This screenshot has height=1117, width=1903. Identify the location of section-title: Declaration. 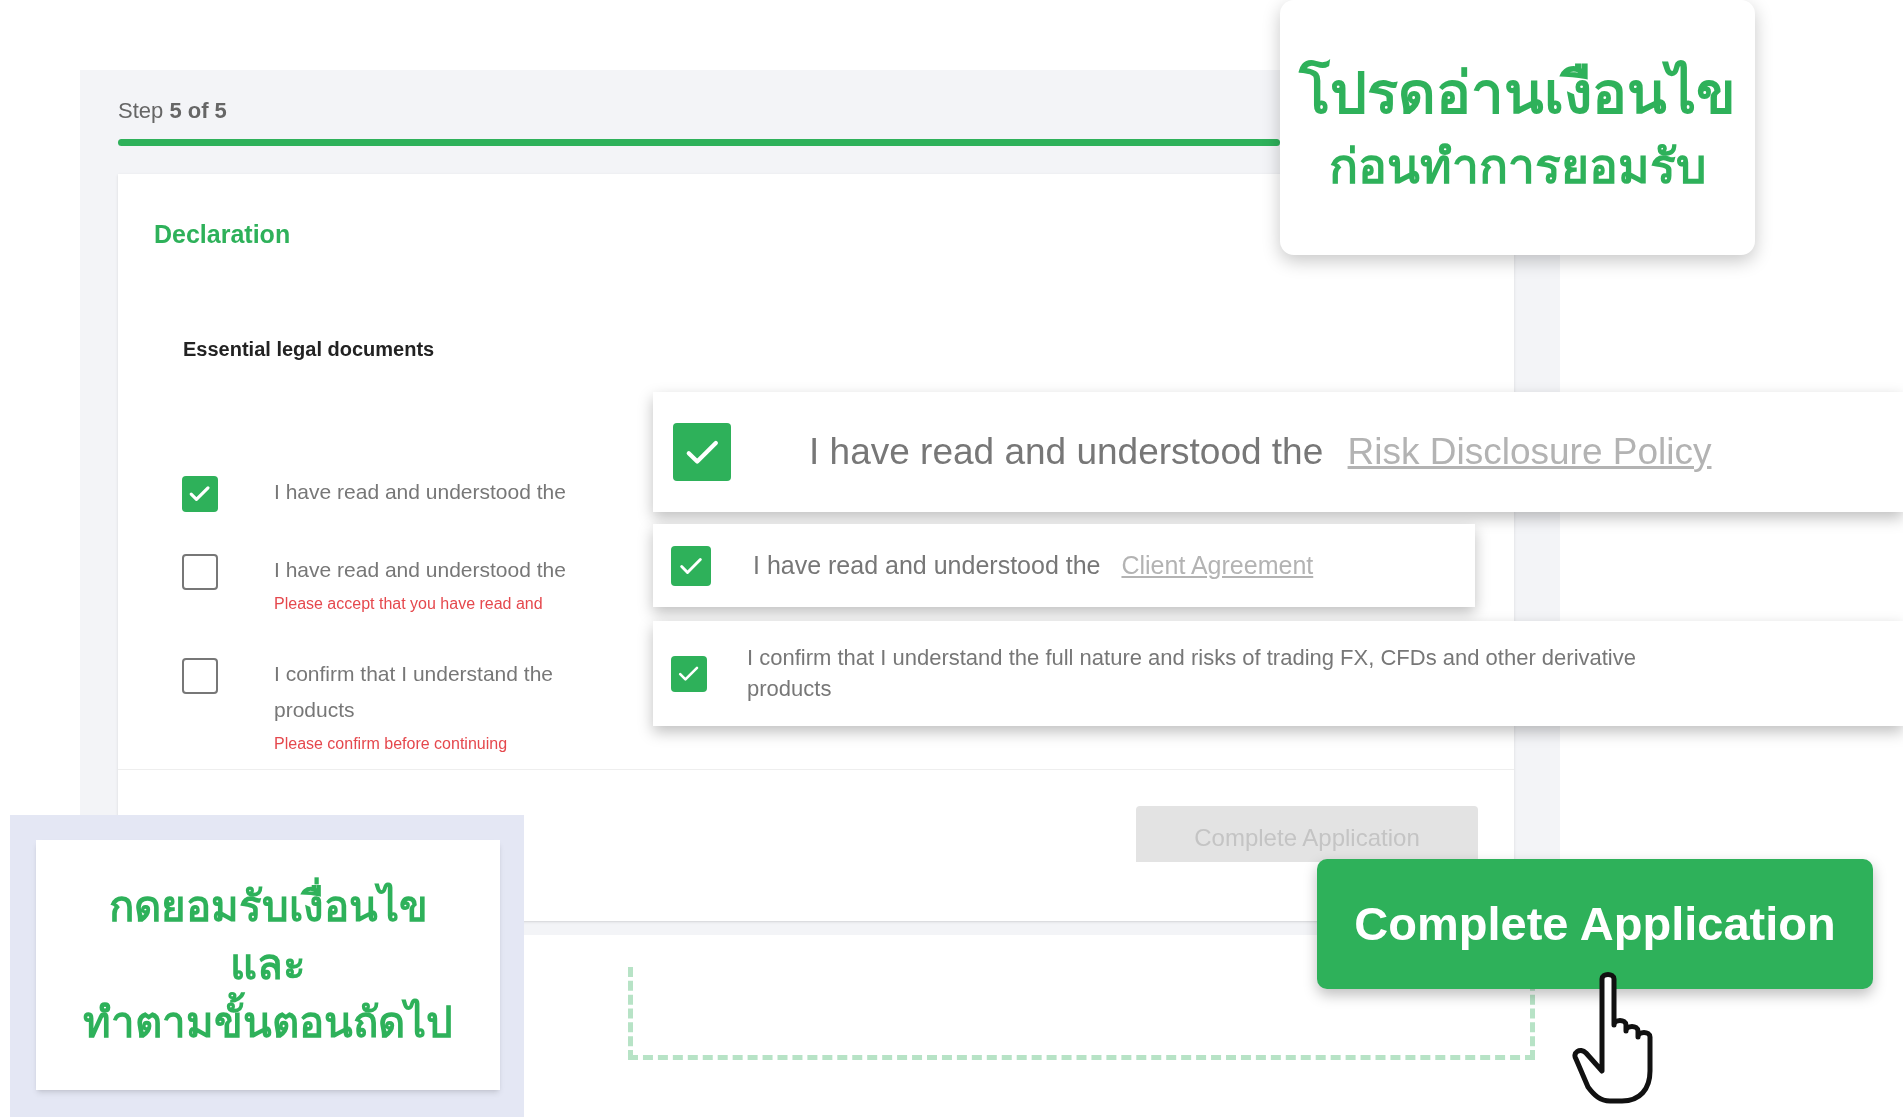
(223, 234).